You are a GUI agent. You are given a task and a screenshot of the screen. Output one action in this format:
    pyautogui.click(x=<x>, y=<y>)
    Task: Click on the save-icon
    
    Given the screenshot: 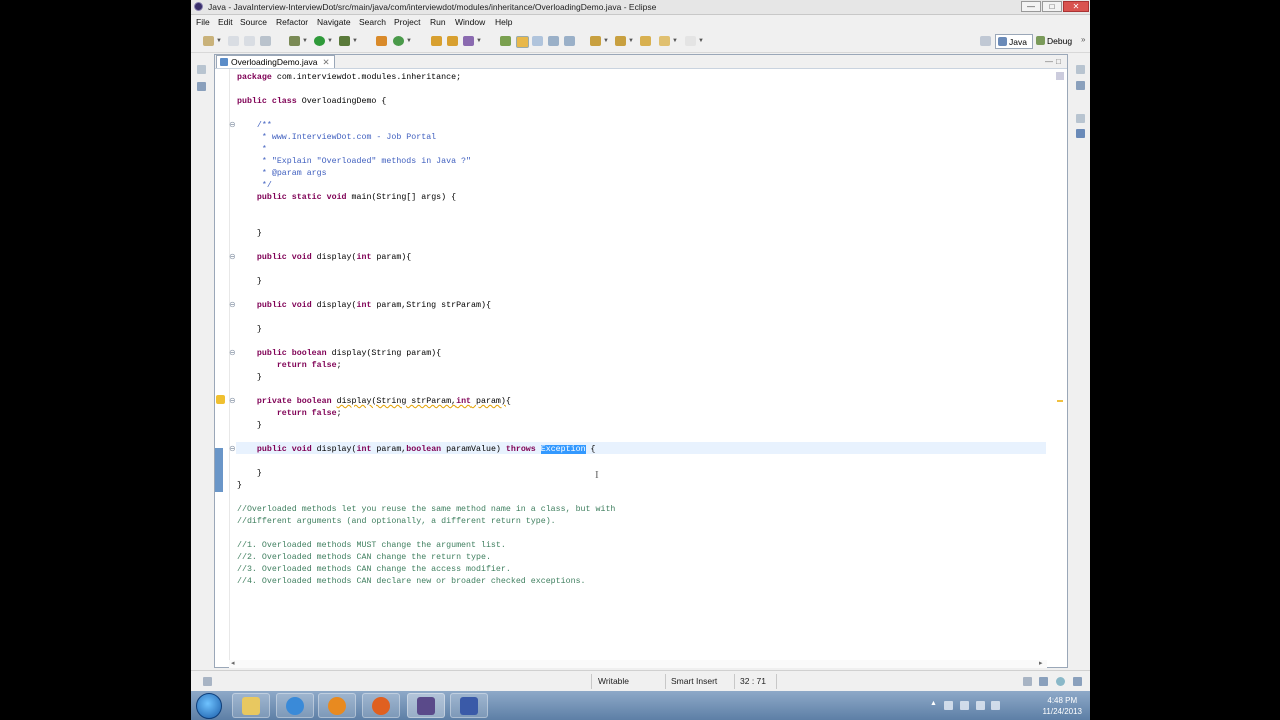 What is the action you would take?
    pyautogui.click(x=233, y=41)
    